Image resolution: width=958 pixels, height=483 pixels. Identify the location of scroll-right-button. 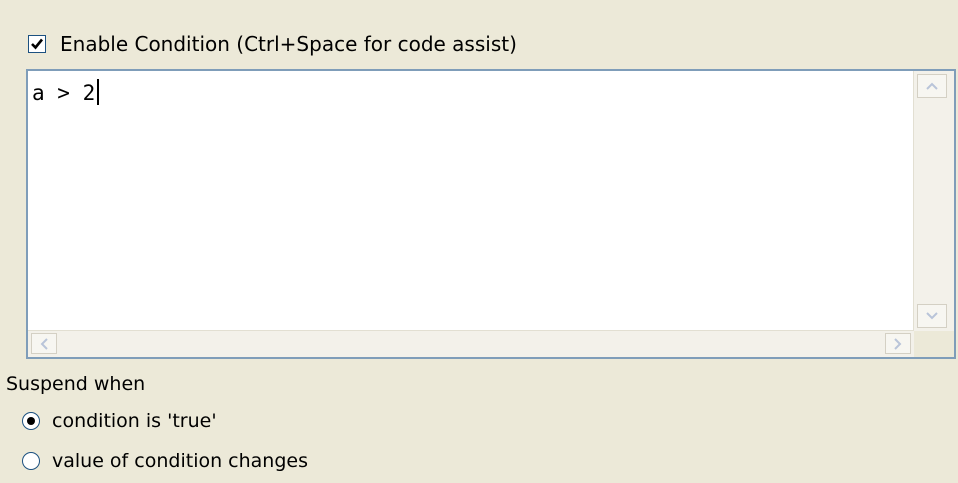
(898, 343).